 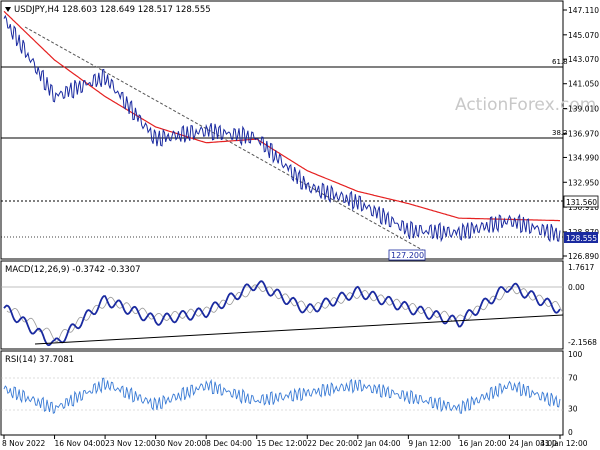 I want to click on x-tick-label: 2 Jan 04:00, so click(x=379, y=443).